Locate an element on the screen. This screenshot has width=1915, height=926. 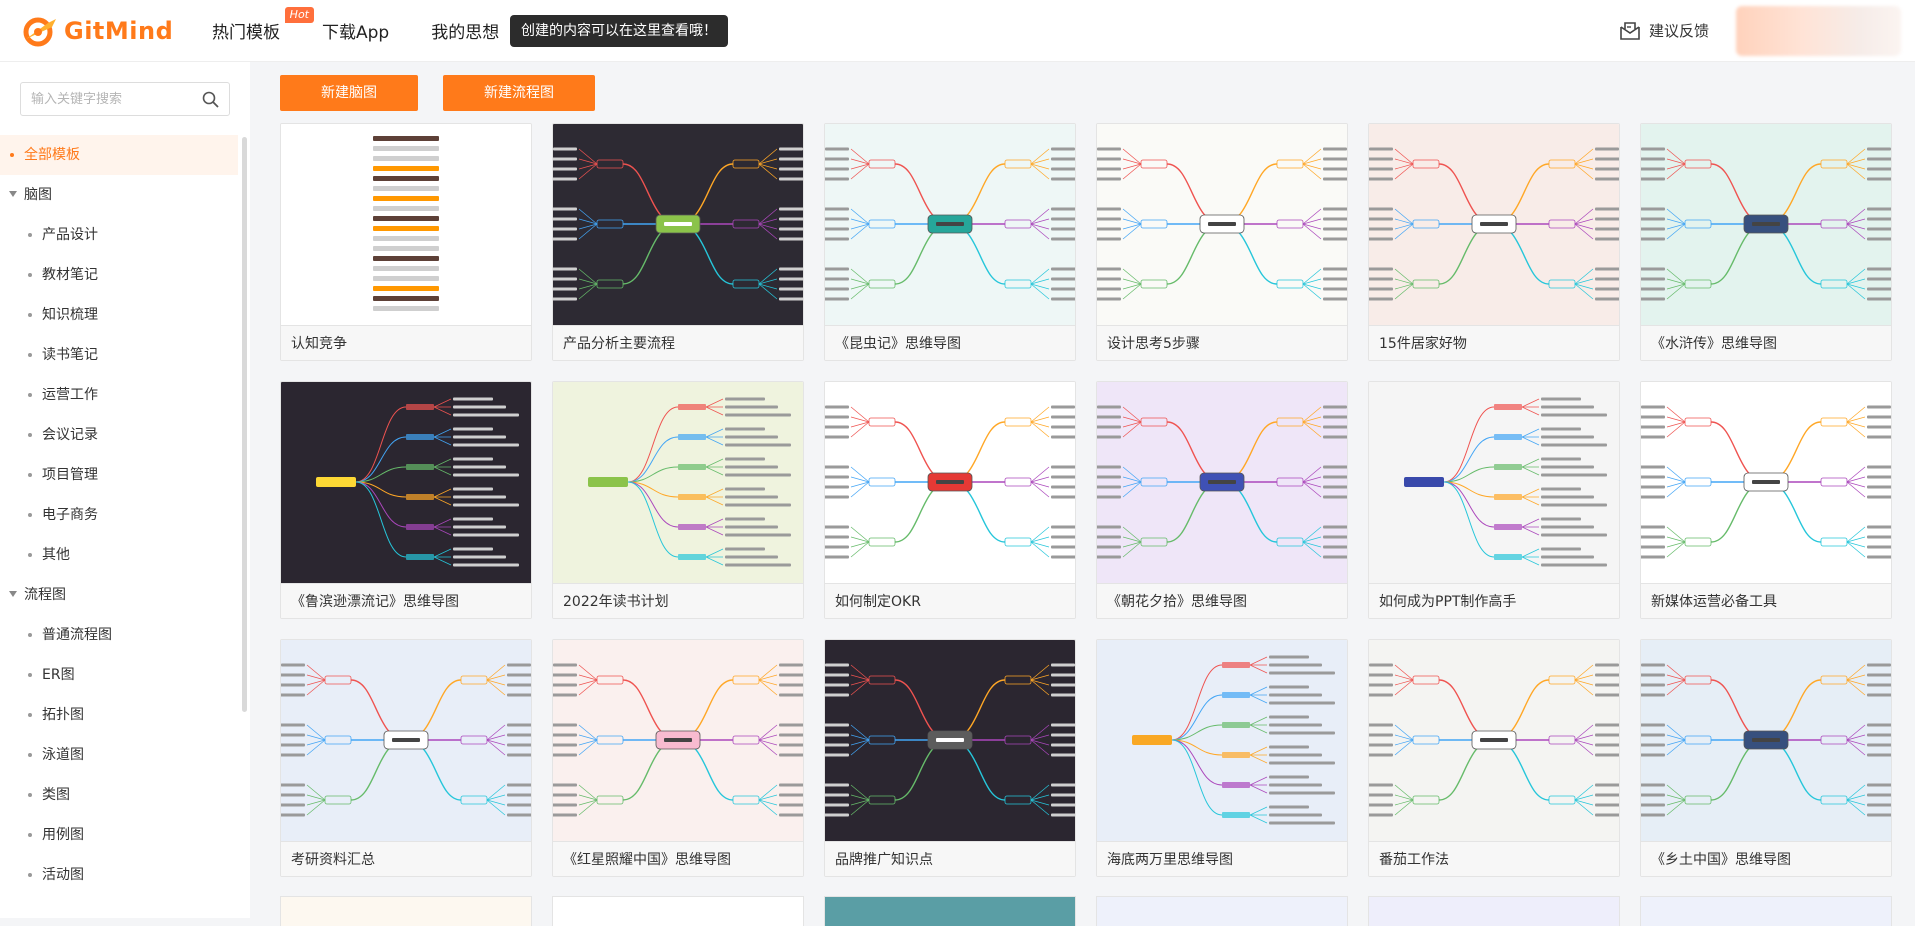
sidebar-item-label: 活动图 is located at coordinates (63, 875).